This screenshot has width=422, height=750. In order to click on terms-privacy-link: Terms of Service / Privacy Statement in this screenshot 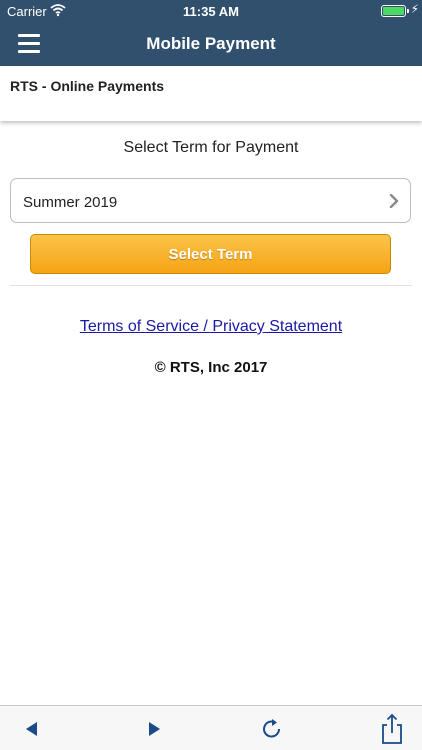, I will do `click(211, 326)`.